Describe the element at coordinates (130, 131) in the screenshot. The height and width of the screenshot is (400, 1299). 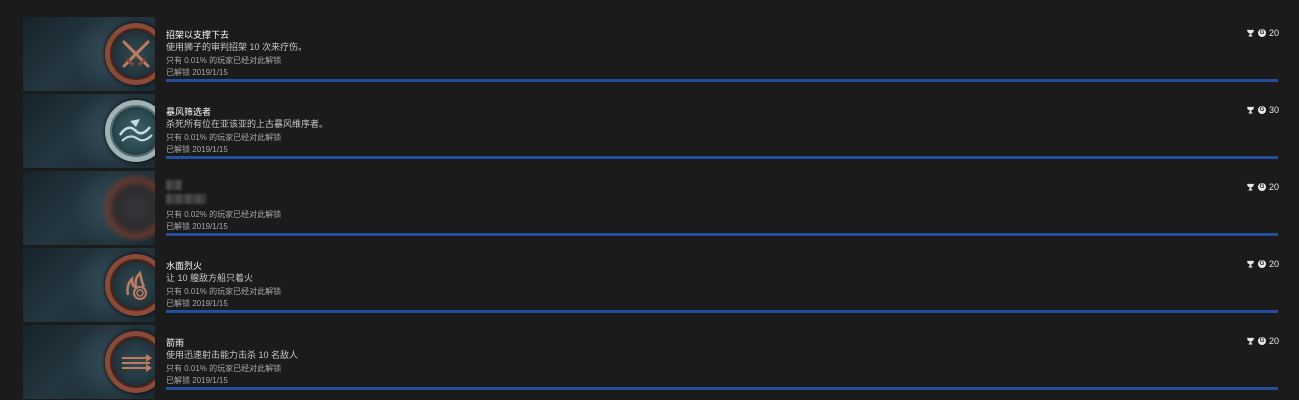
I see `storm-waves-icon` at that location.